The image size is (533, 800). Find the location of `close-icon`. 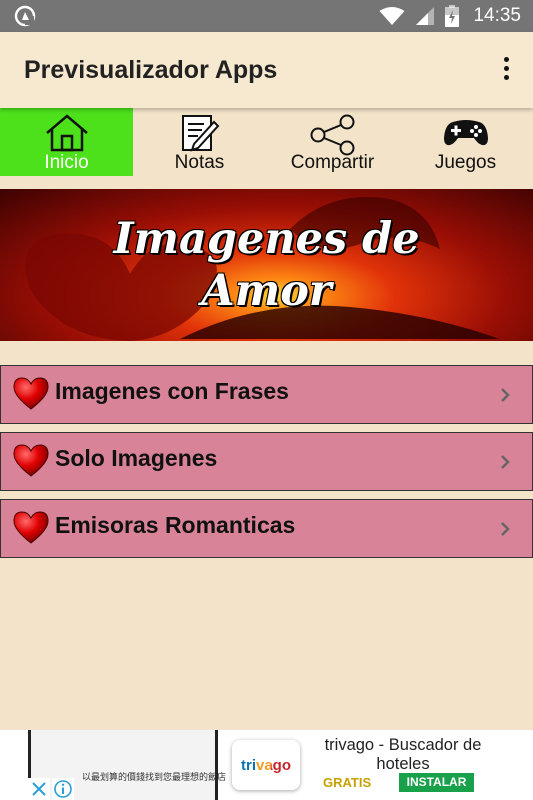

close-icon is located at coordinates (39, 789).